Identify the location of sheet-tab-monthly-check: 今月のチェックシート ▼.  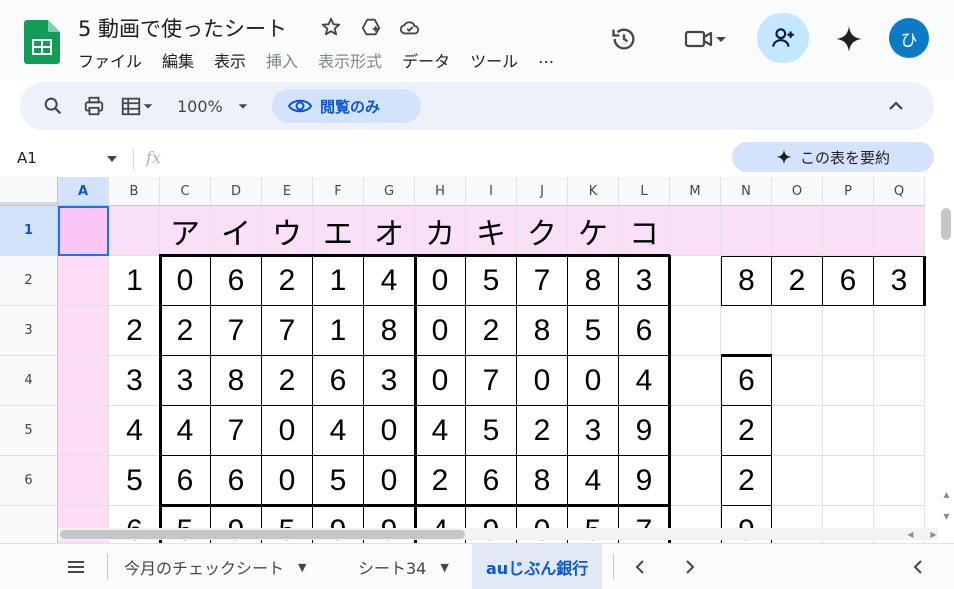
(215, 566).